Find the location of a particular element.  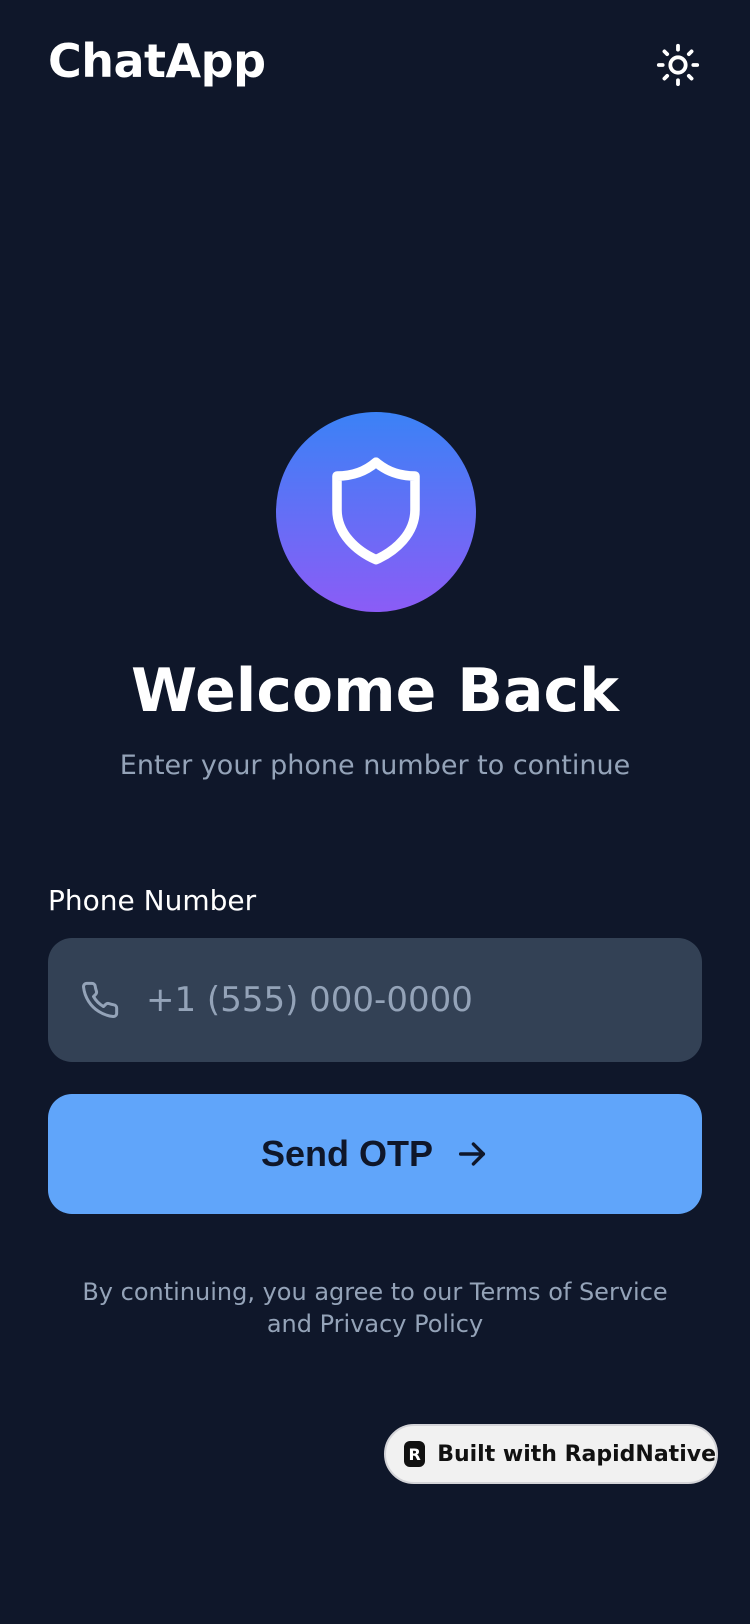

phone-number-field is located at coordinates (375, 1000).